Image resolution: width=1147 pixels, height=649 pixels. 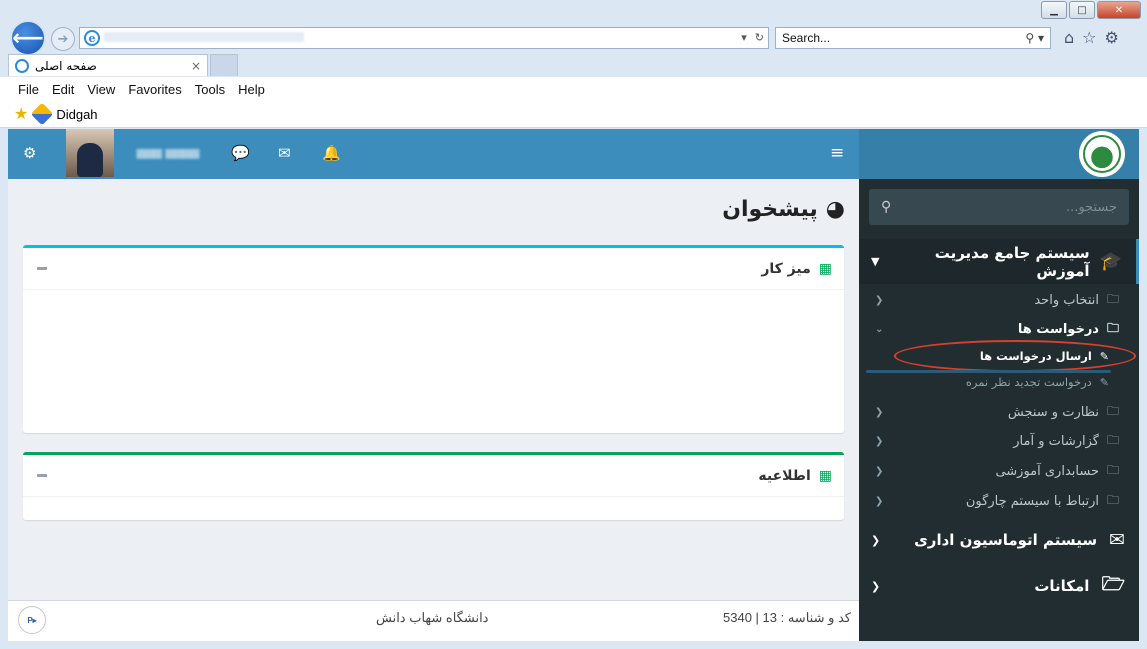 I want to click on sidebar-item-course-selection: 🗀 انتخاب واحد ❮, so click(x=999, y=300).